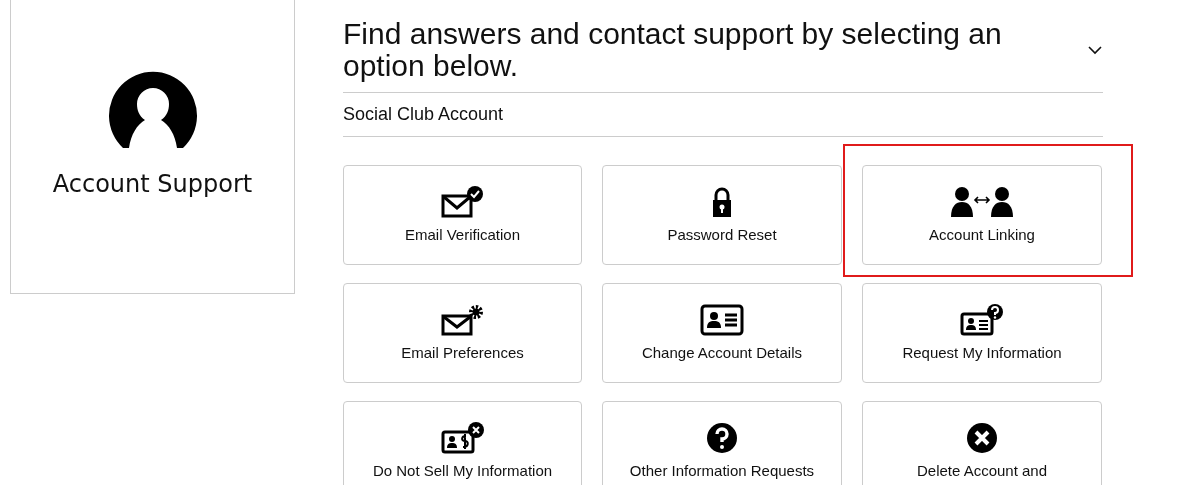 This screenshot has width=1178, height=485. I want to click on option-tile: Request My Information, so click(982, 333).